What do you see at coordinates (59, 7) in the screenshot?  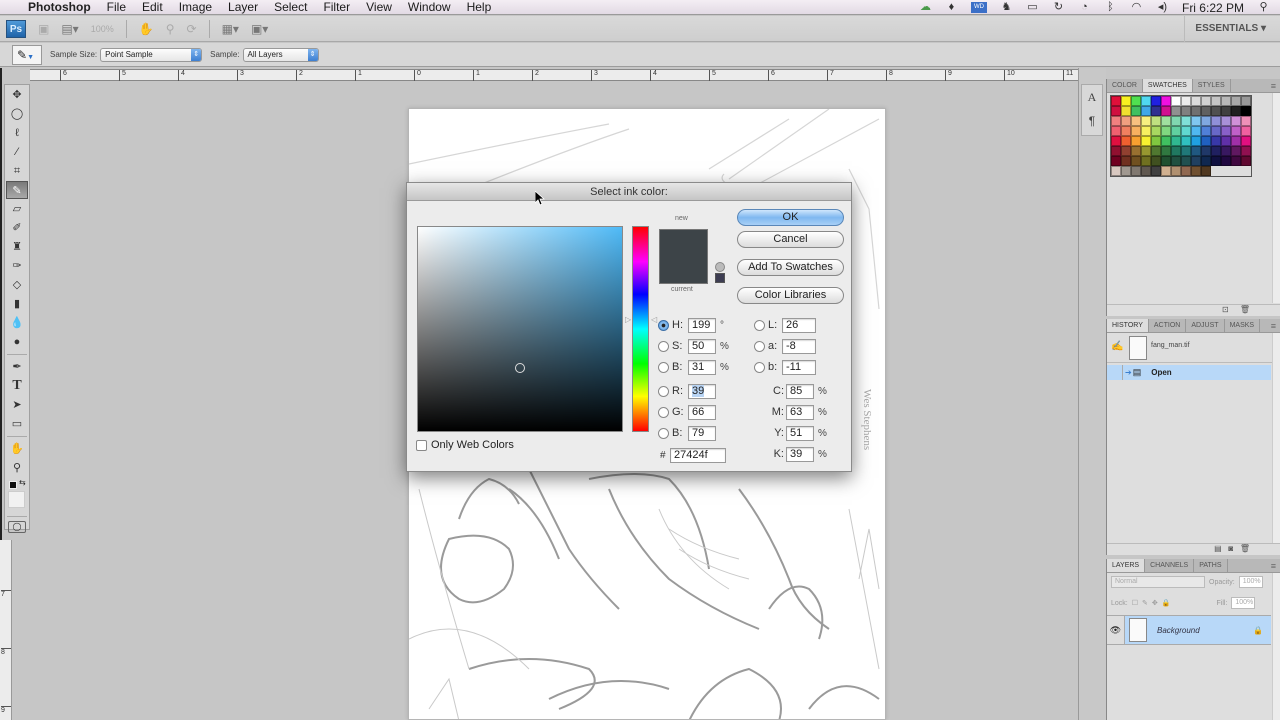 I see `menu-app-name: Photoshop` at bounding box center [59, 7].